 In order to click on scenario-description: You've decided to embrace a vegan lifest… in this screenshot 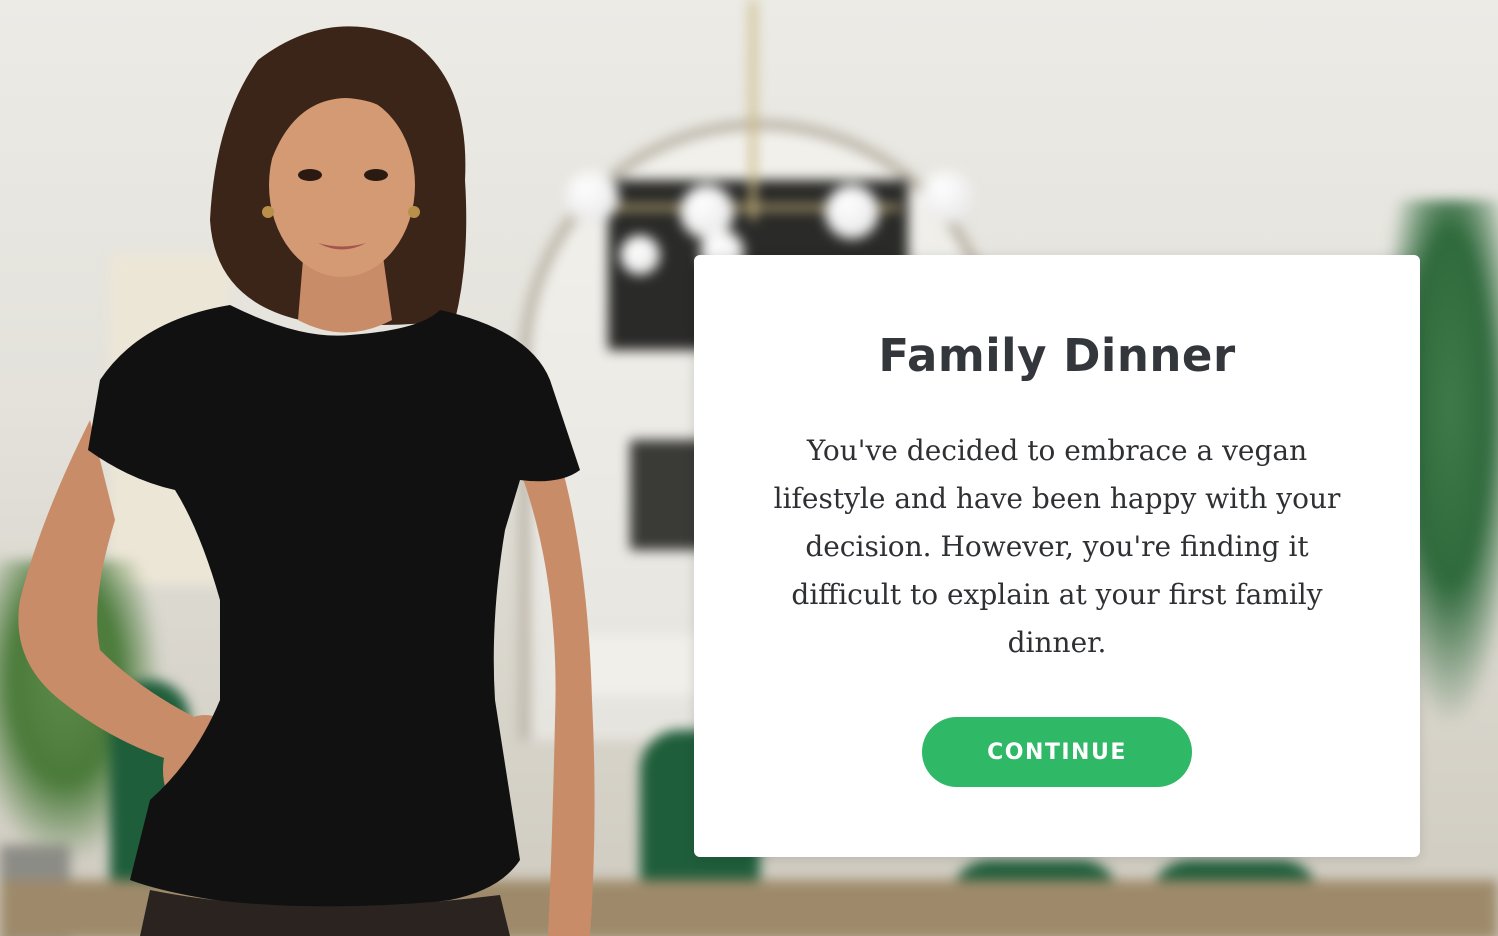, I will do `click(1057, 546)`.